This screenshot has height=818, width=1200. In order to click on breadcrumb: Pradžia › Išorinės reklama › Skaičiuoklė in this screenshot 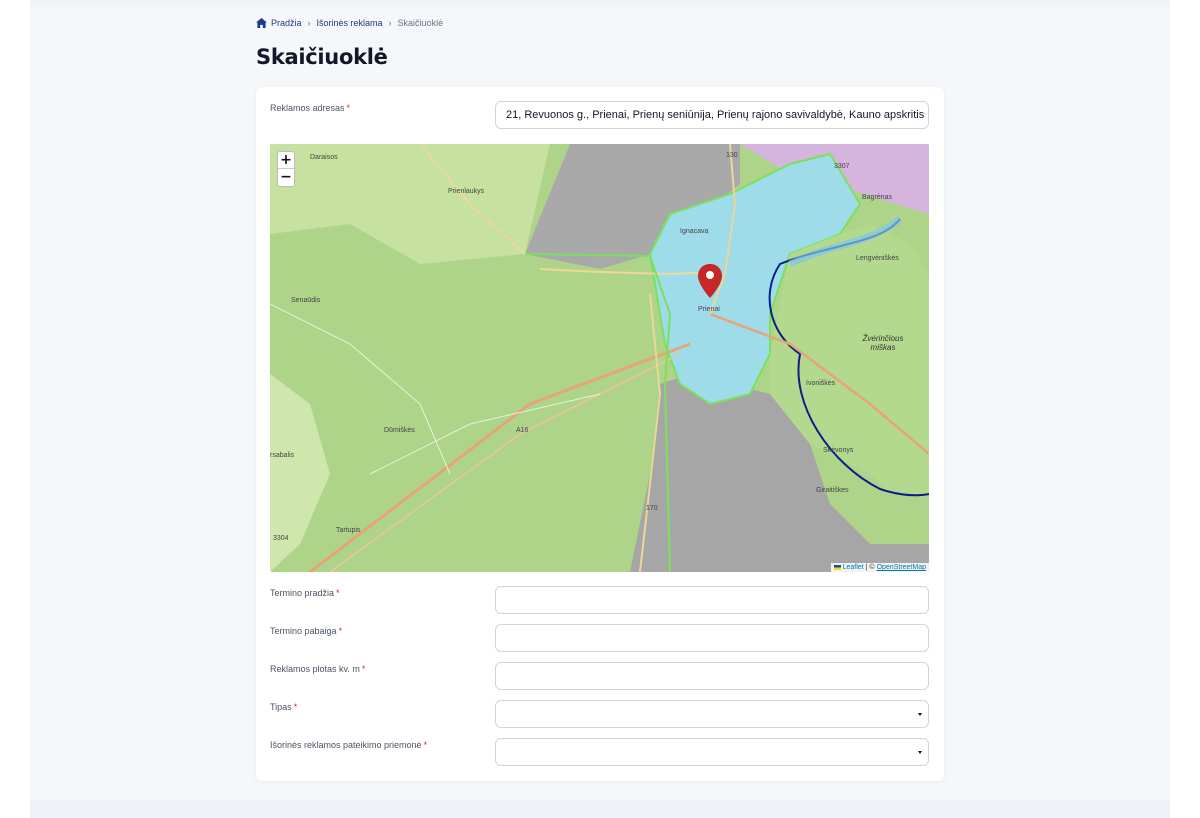, I will do `click(349, 23)`.